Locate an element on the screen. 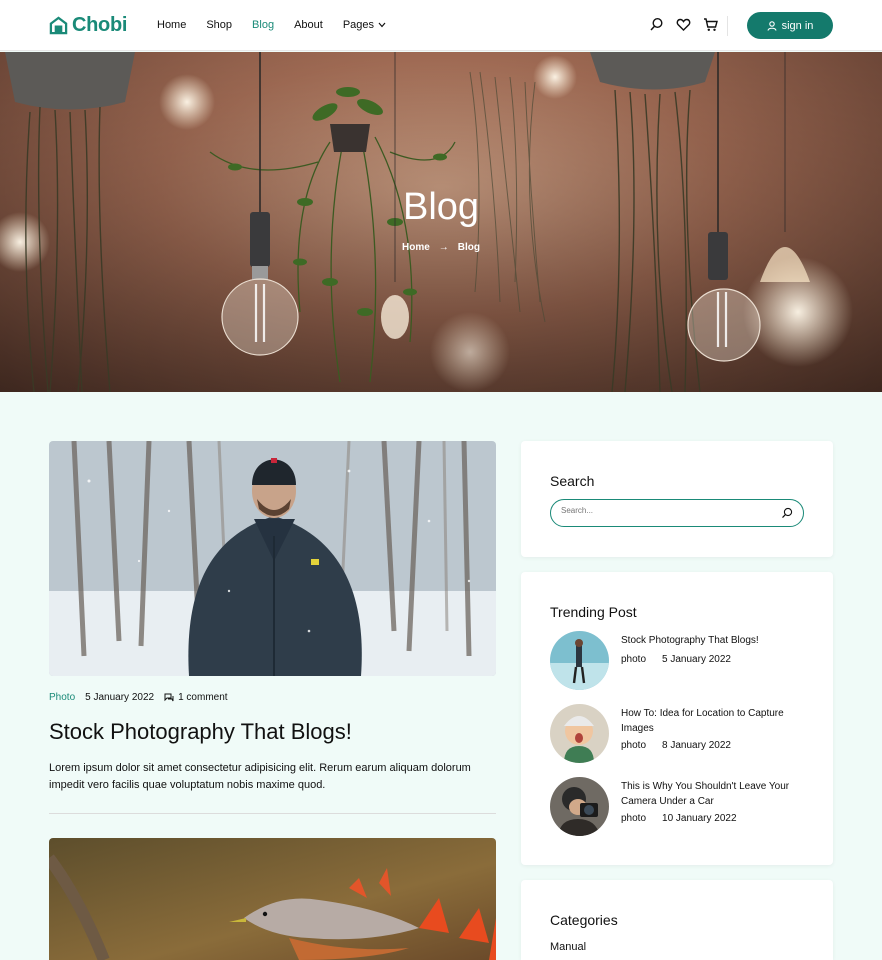  trending-date: 8 January 2022 is located at coordinates (696, 745).